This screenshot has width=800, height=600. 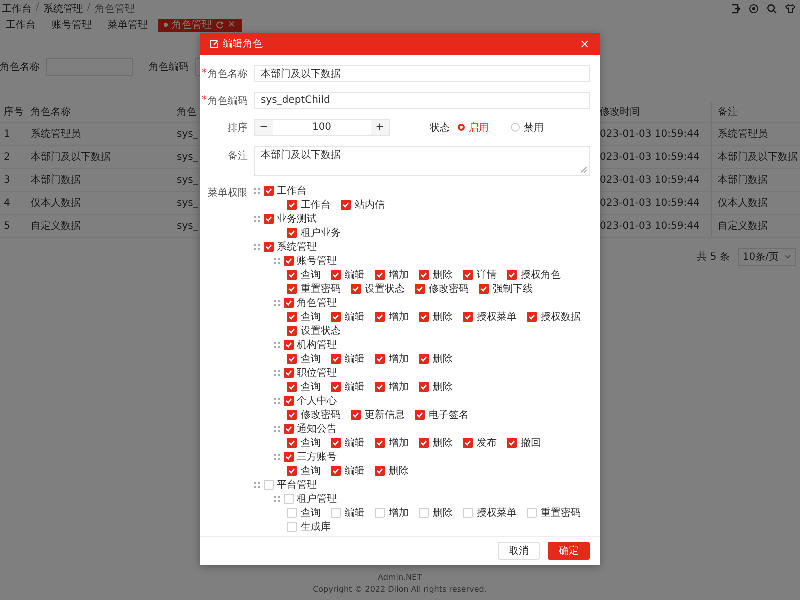 I want to click on input-field: sys_deptChild, so click(x=422, y=100).